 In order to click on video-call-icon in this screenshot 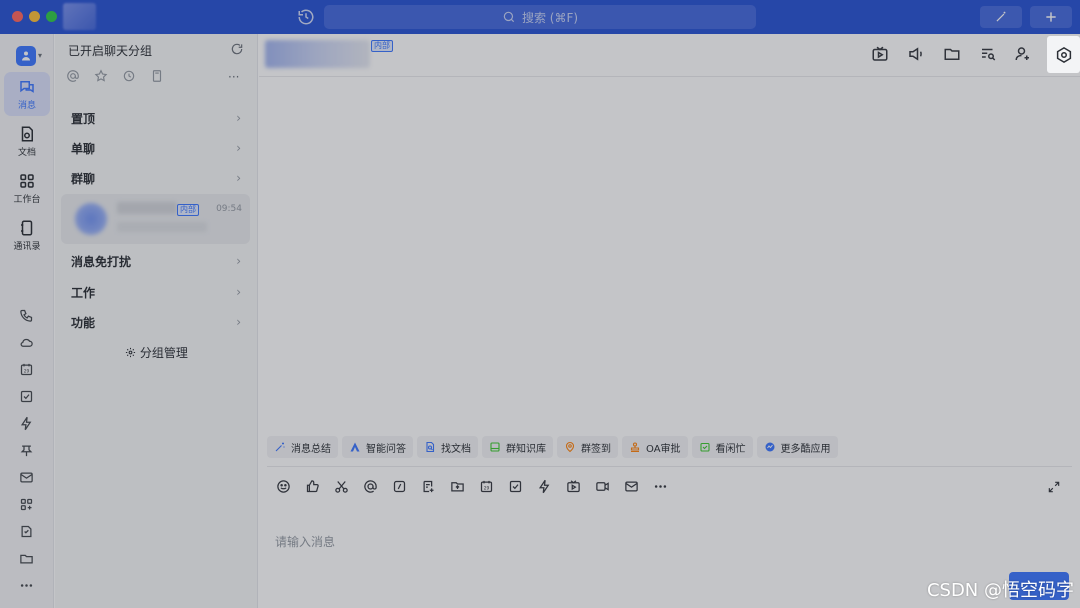, I will do `click(602, 486)`.